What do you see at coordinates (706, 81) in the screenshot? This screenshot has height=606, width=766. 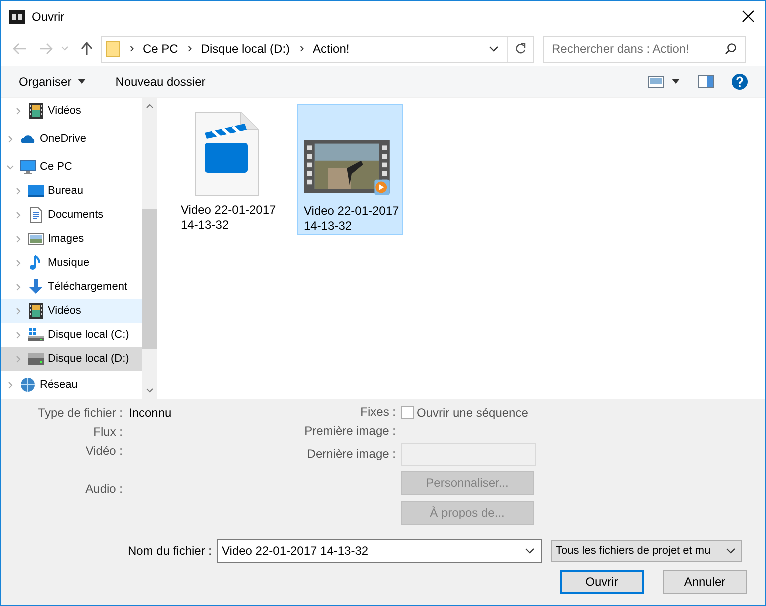 I see `preview-pane-icon` at bounding box center [706, 81].